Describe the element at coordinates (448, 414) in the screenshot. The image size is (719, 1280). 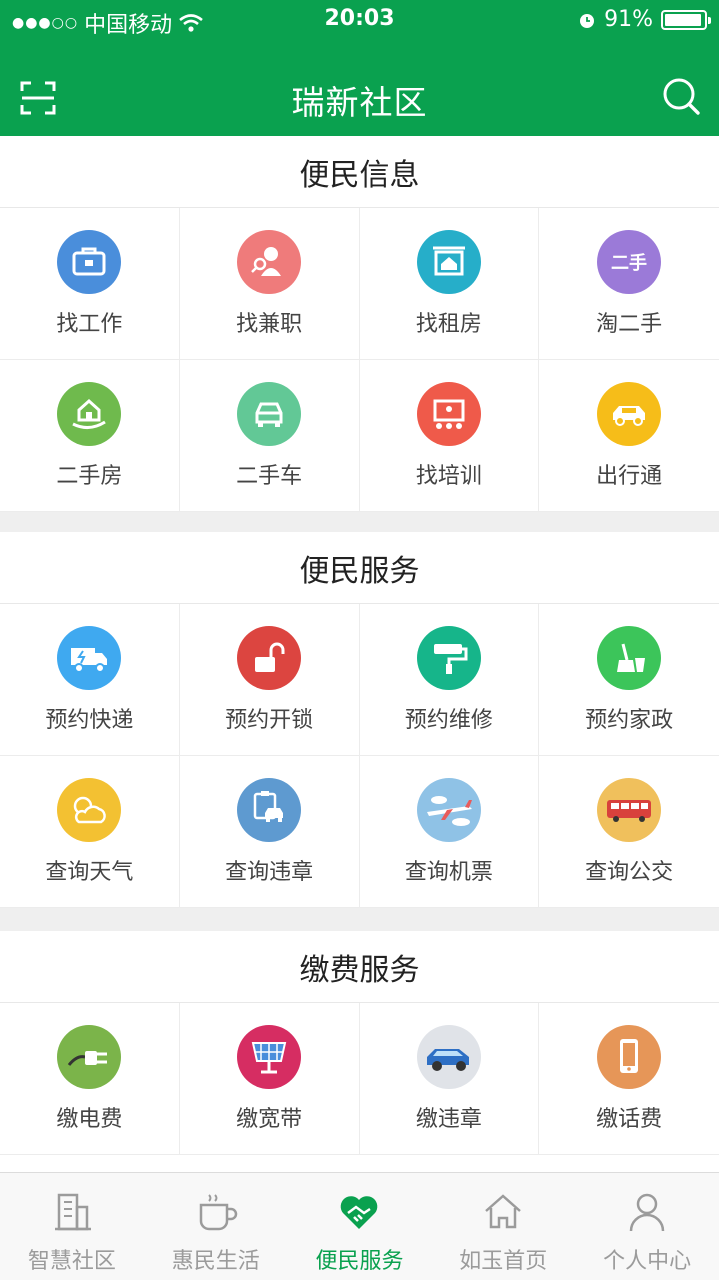
I see `training-board-icon` at that location.